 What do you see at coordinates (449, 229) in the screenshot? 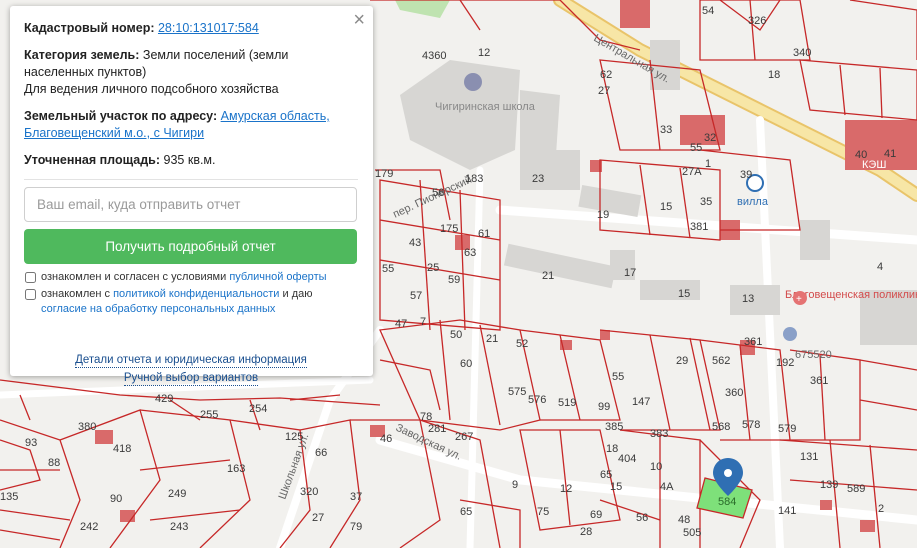
I see `plot-number: 175` at bounding box center [449, 229].